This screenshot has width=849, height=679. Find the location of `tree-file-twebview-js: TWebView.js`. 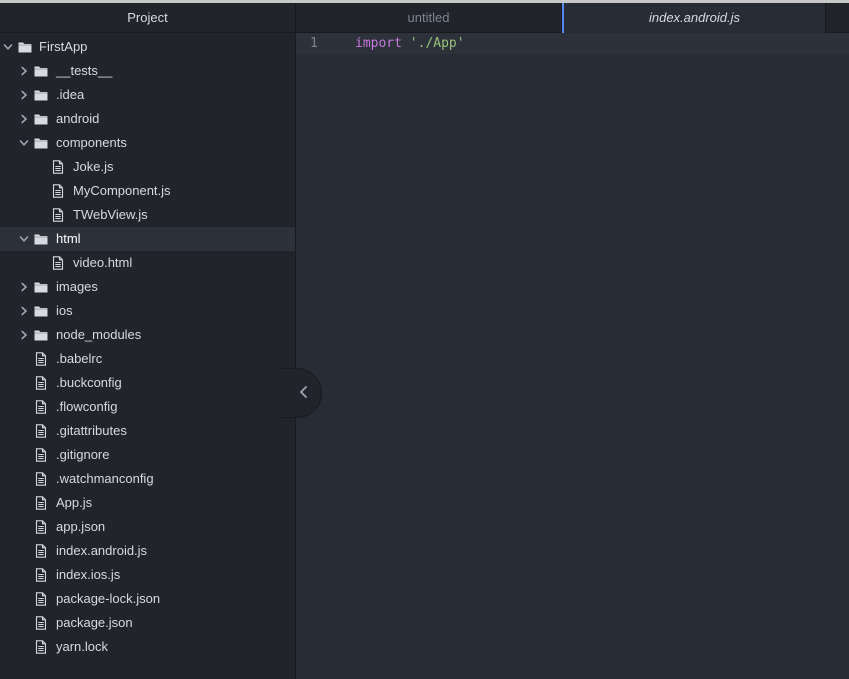

tree-file-twebview-js: TWebView.js is located at coordinates (147, 215).